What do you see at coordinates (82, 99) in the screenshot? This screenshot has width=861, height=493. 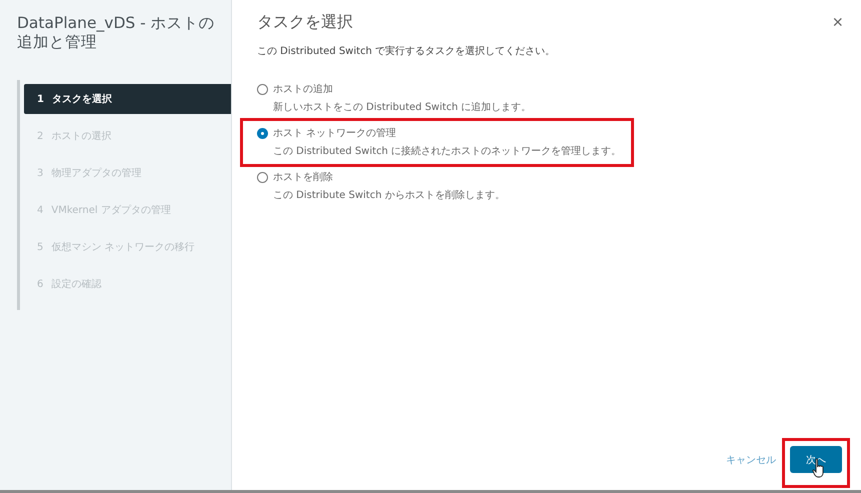 I see `step-label: タスクを選択` at bounding box center [82, 99].